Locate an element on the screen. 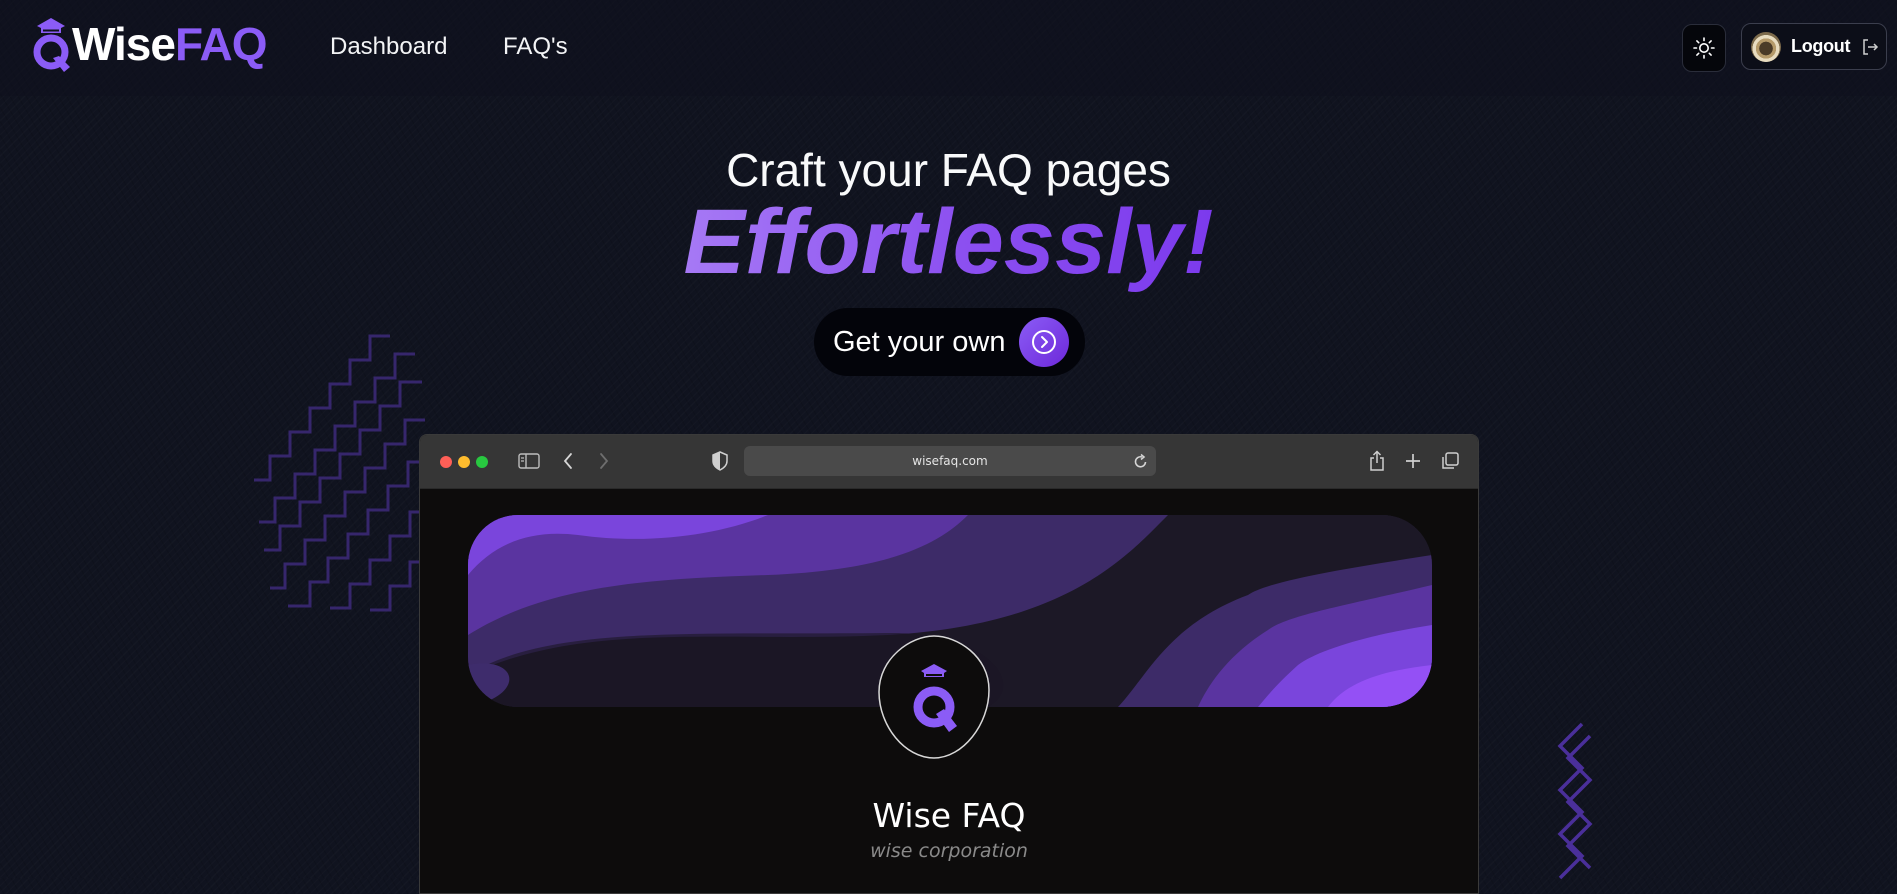 The height and width of the screenshot is (894, 1897). forward-arrow-icon is located at coordinates (604, 461).